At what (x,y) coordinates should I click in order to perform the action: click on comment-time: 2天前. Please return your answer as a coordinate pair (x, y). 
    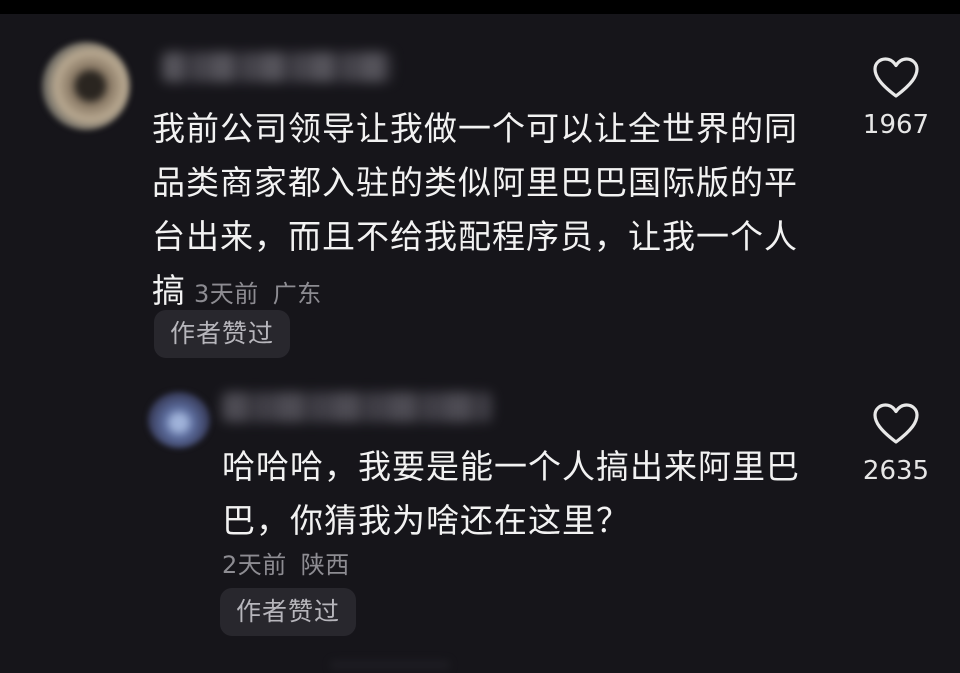
    Looking at the image, I should click on (254, 565).